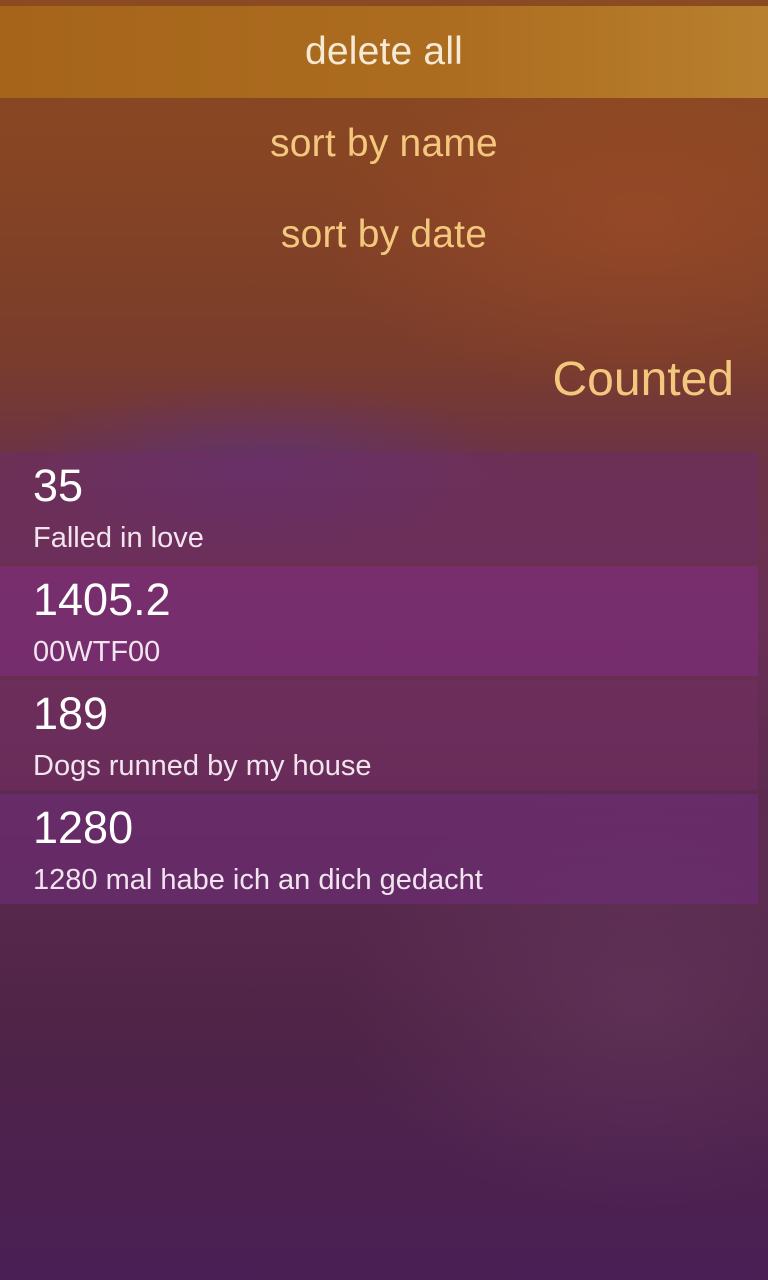  What do you see at coordinates (379, 507) in the screenshot?
I see `list-item: 35 Falled in love` at bounding box center [379, 507].